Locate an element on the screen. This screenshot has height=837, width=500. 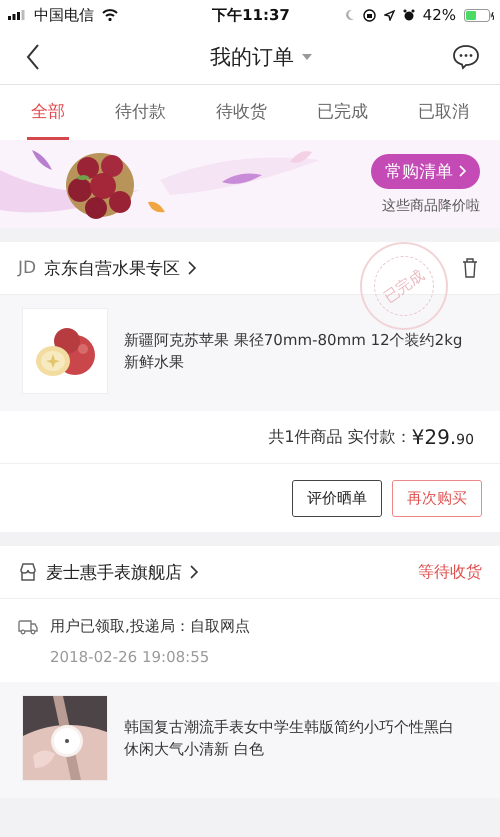
review-button: 评价晒单 is located at coordinates (337, 498).